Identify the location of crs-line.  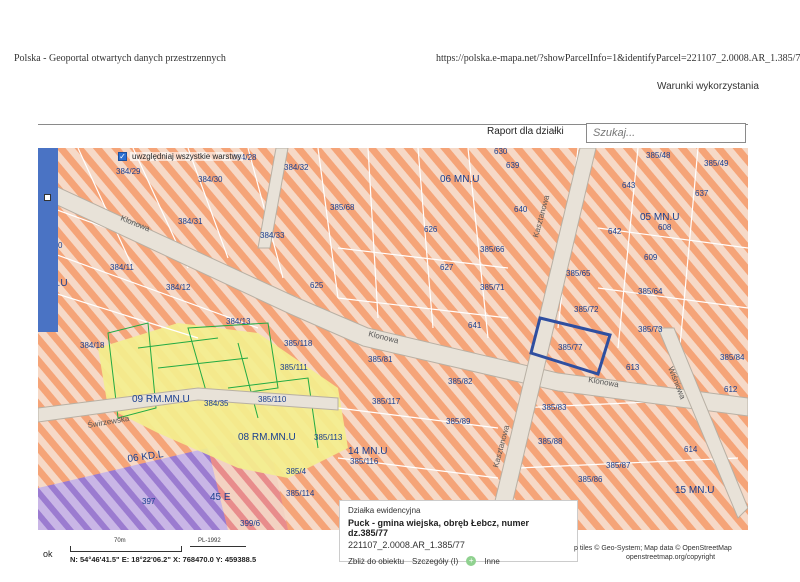
(218, 546).